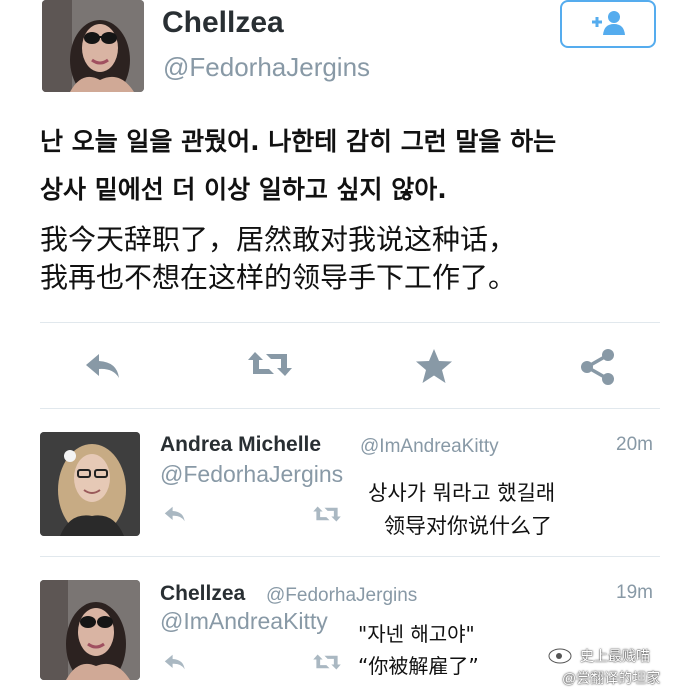 The image size is (690, 690). What do you see at coordinates (416, 634) in the screenshot?
I see `caption-korean: "자넨 해고야"` at bounding box center [416, 634].